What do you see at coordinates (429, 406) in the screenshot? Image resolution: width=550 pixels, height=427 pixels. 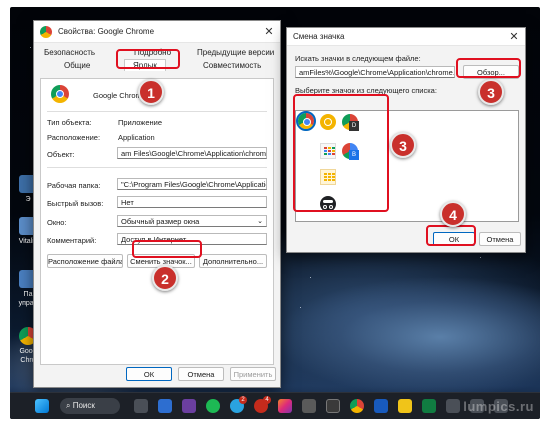 I see `excel-icon` at bounding box center [429, 406].